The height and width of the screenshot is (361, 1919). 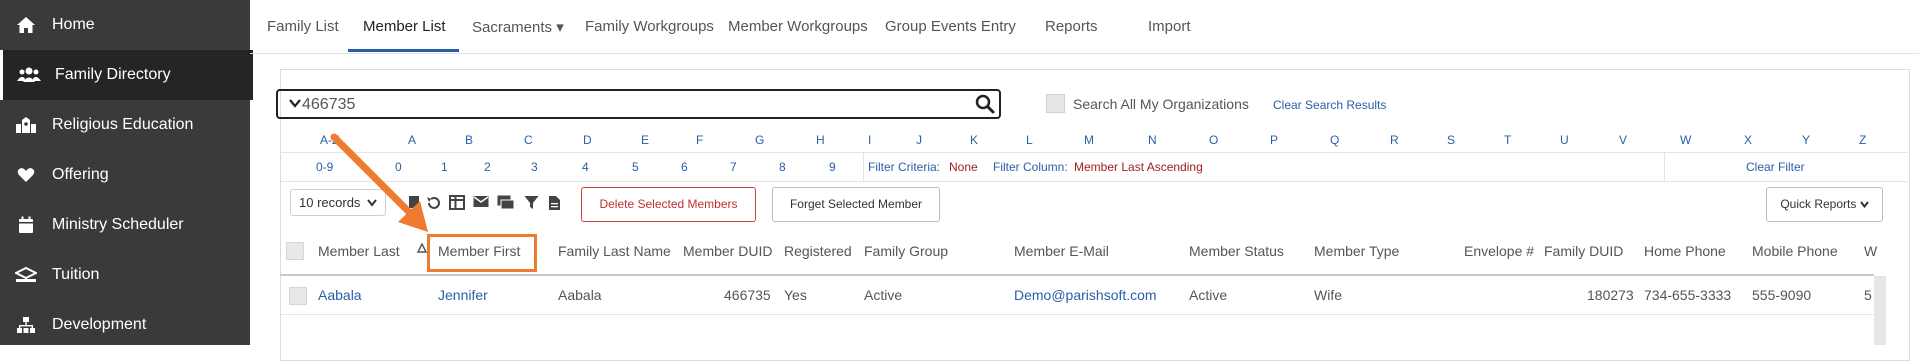 I want to click on alpha-filter-f: F, so click(x=699, y=140).